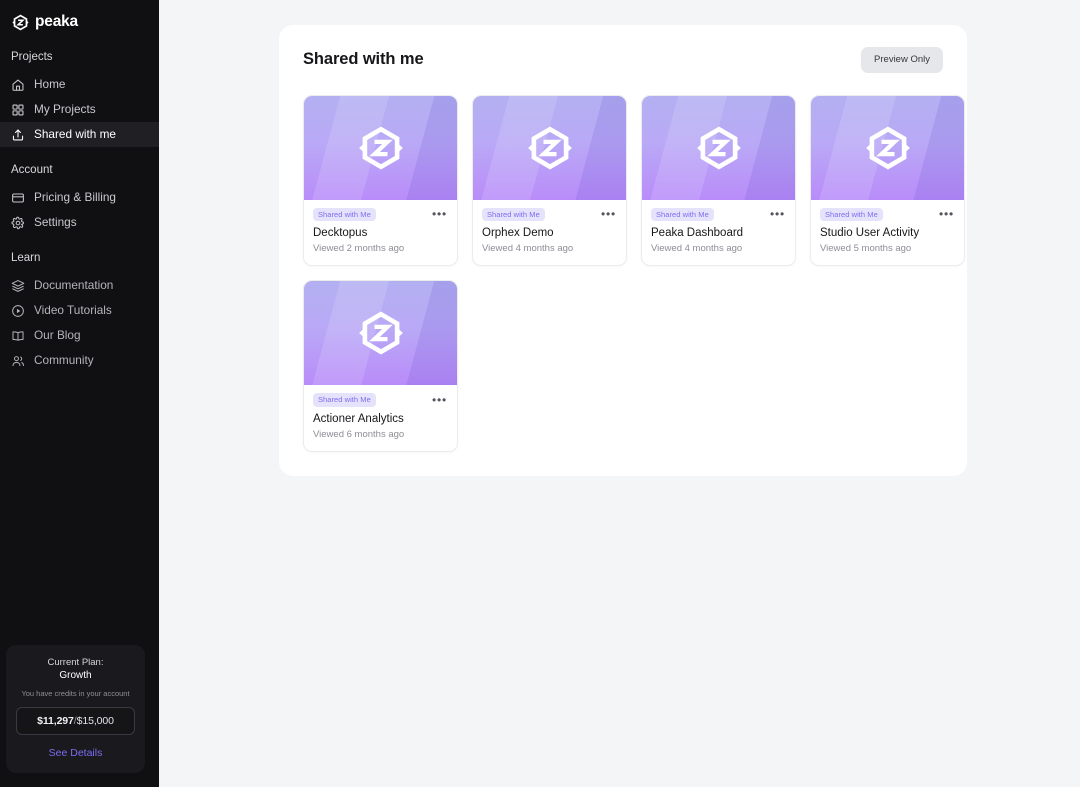  What do you see at coordinates (18, 110) in the screenshot?
I see `grid-icon` at bounding box center [18, 110].